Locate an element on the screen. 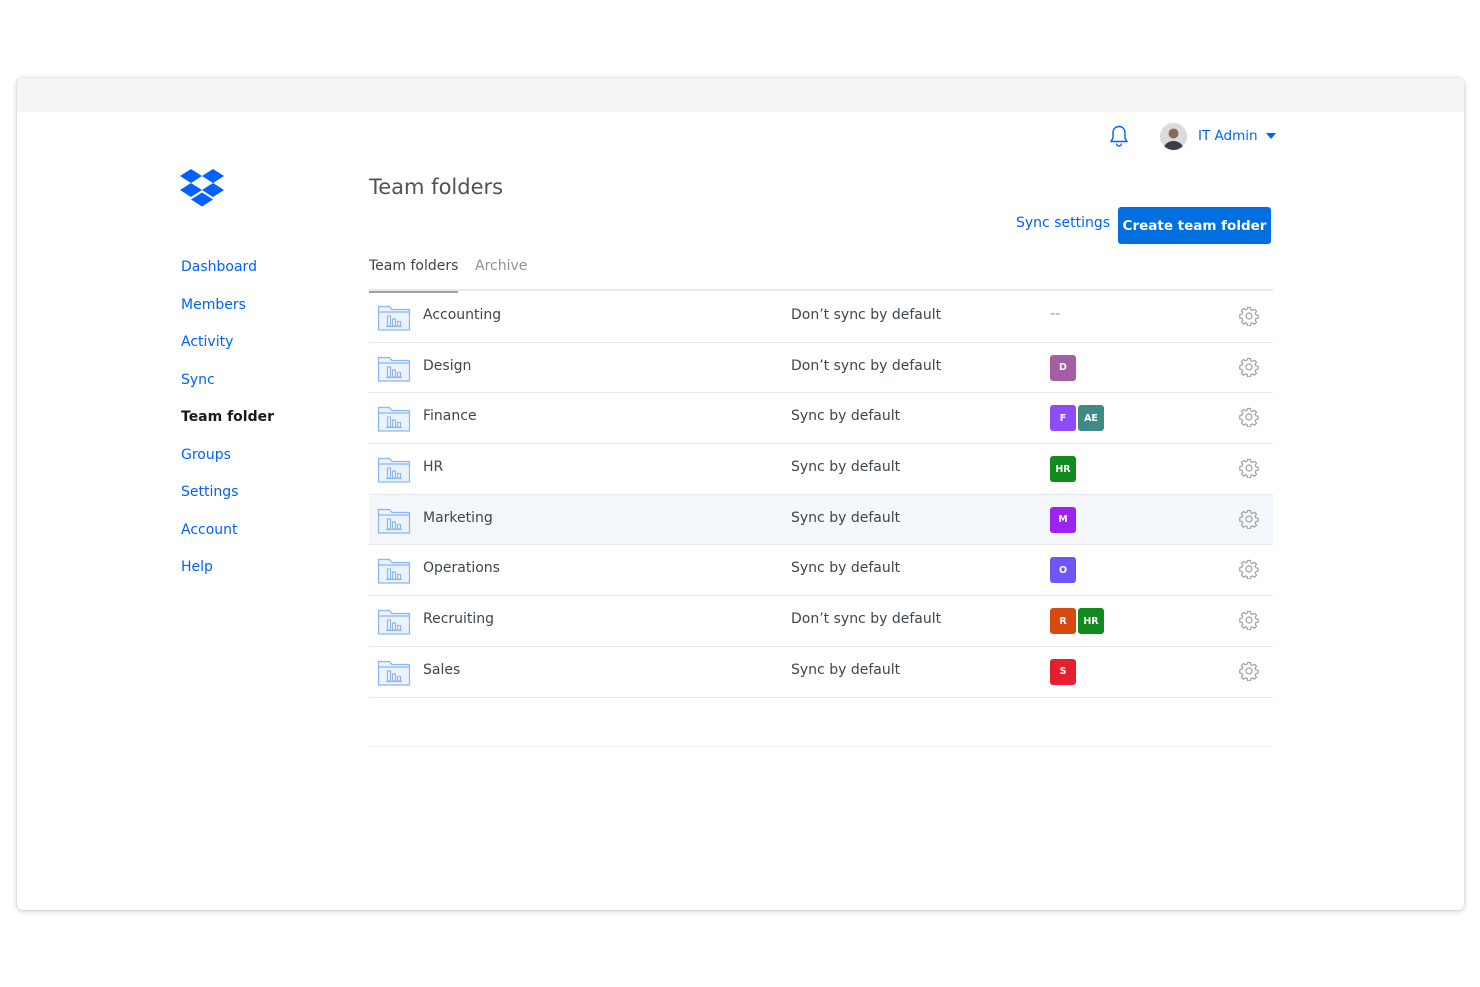 This screenshot has width=1480, height=987. table-row: Finance Sync by default F AE is located at coordinates (821, 419).